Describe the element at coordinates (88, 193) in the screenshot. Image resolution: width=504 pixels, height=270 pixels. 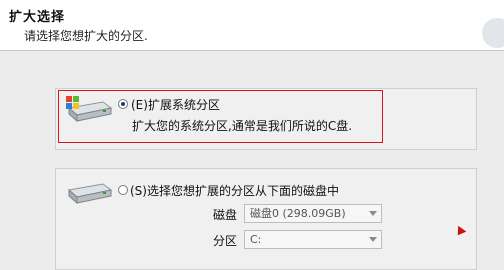
I see `hard-drive-icon` at that location.